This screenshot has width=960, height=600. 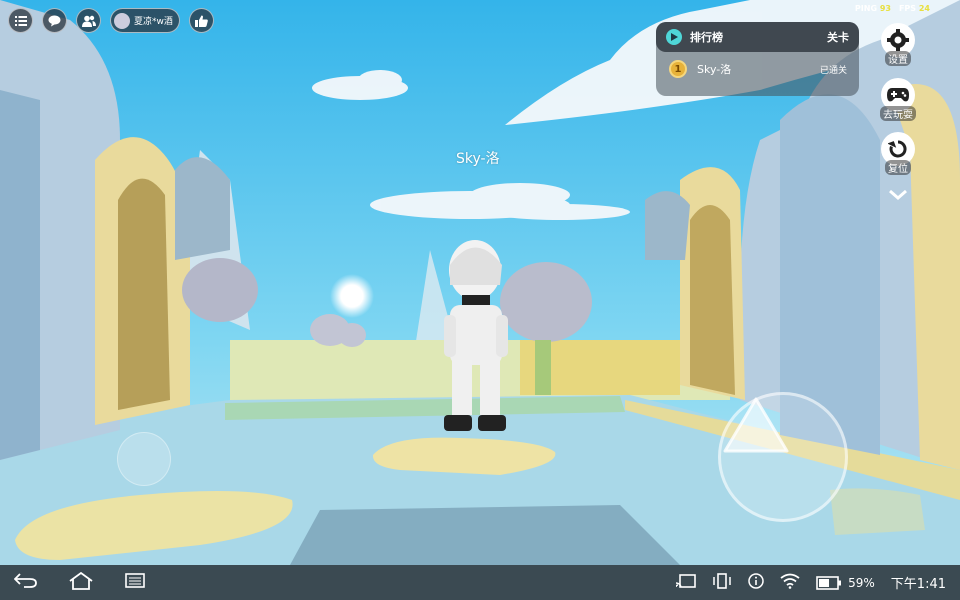 What do you see at coordinates (25, 582) in the screenshot?
I see `back-icon` at bounding box center [25, 582].